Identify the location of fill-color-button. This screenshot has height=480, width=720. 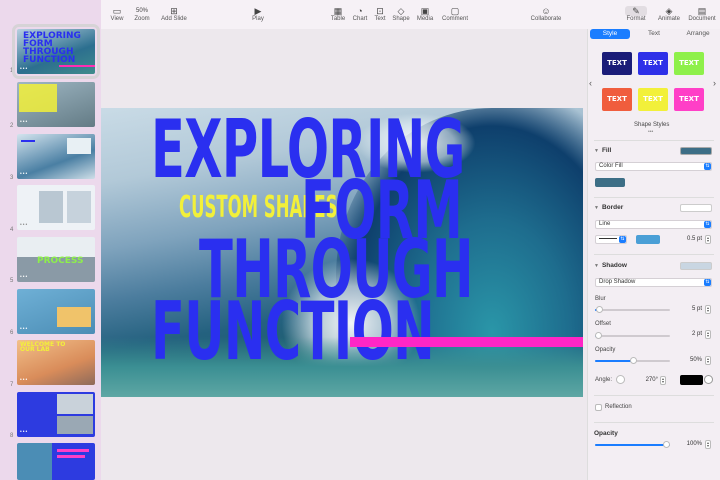
(696, 151).